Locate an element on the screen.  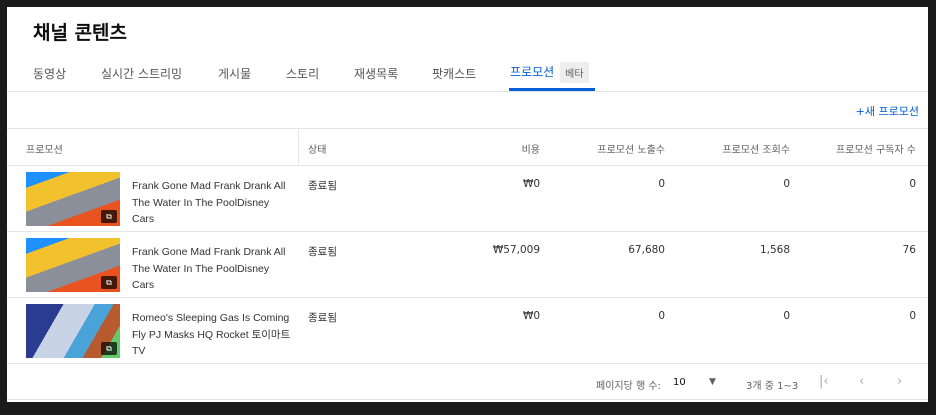
prev-page-icon: ‹ is located at coordinates (861, 381).